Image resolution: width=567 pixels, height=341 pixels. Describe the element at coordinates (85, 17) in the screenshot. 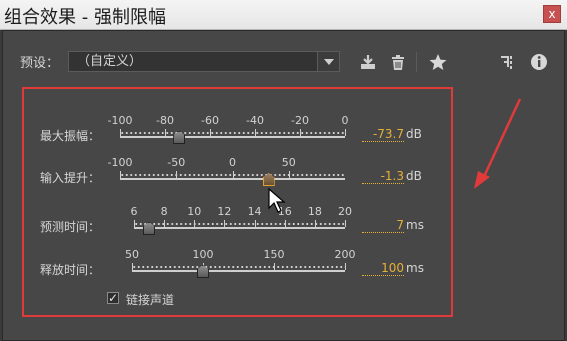

I see `window-title: 组合效果 - 强制限幅` at that location.